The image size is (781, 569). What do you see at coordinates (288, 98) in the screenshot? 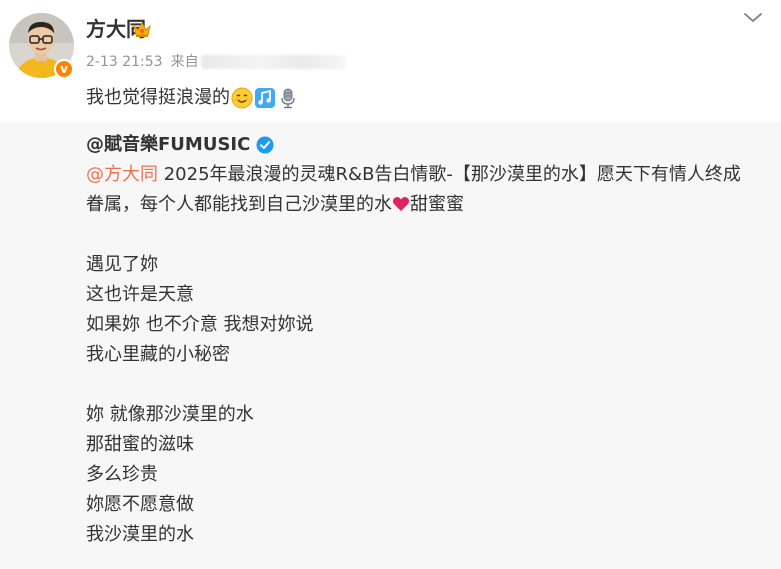
I see `microphone-icon` at bounding box center [288, 98].